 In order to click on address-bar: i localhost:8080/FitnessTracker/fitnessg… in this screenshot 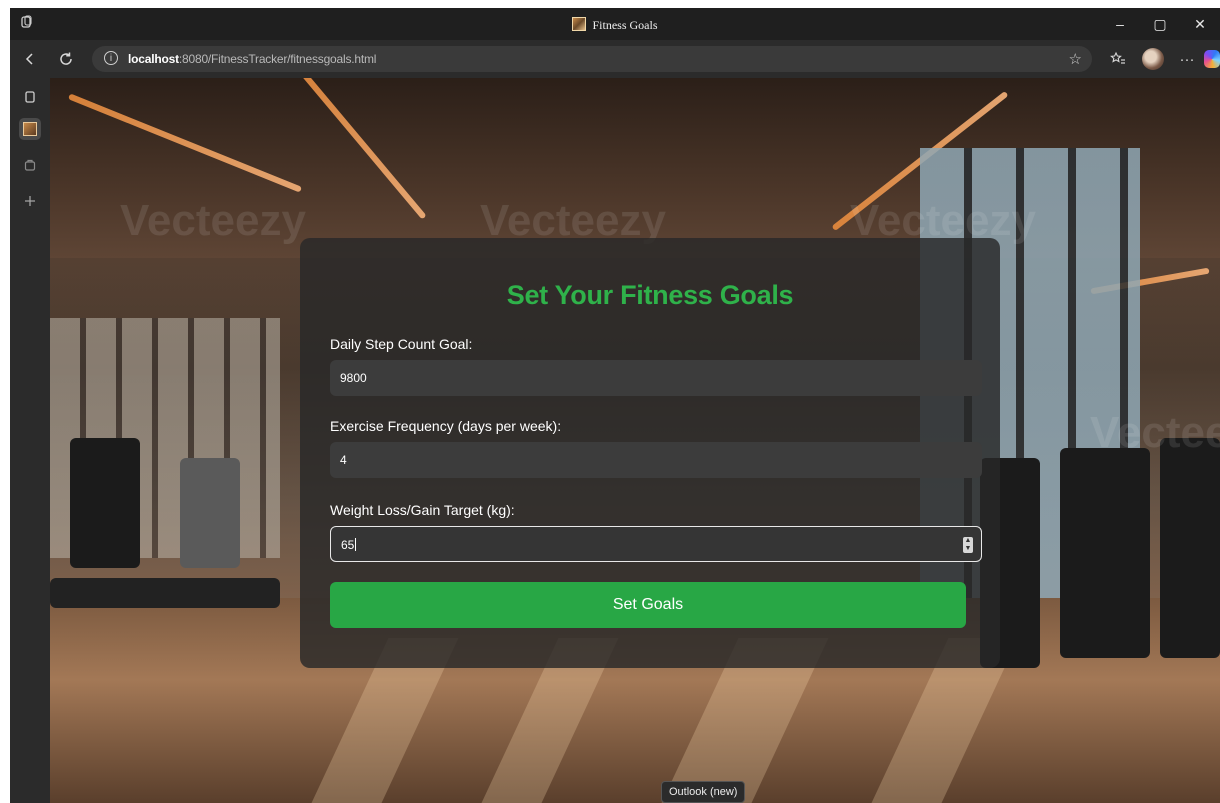, I will do `click(592, 59)`.